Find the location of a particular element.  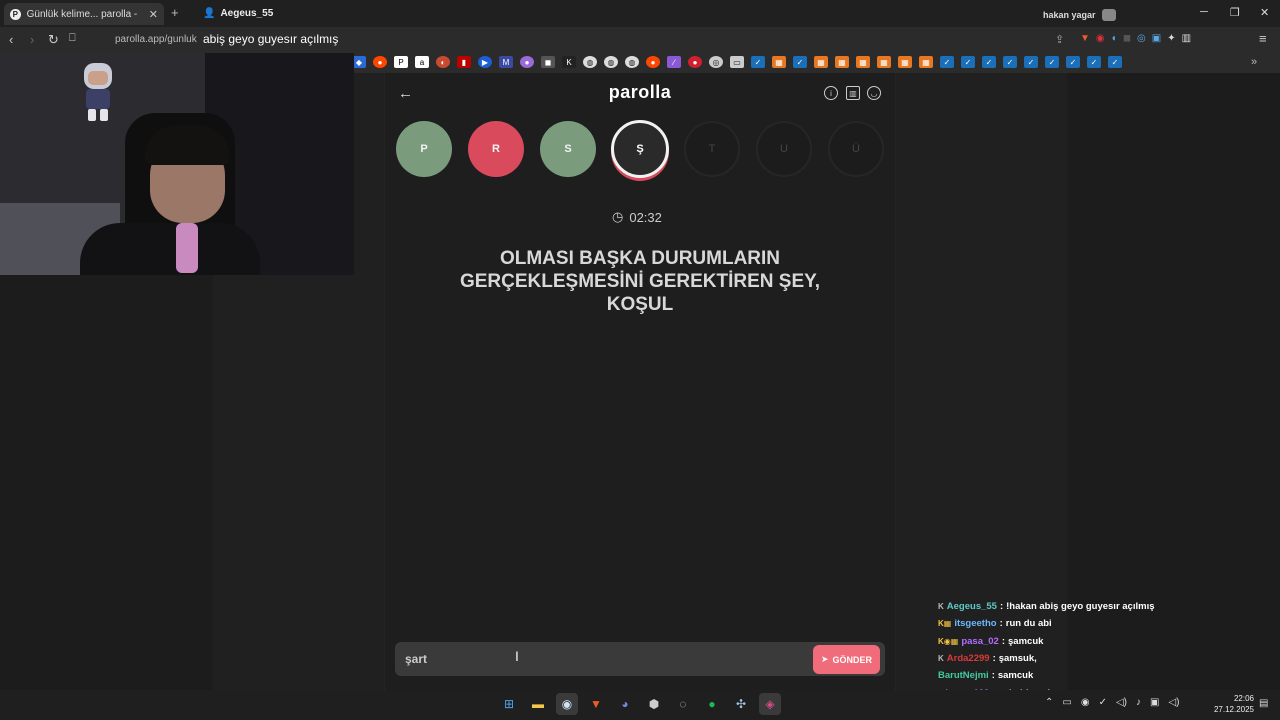

network-icon: ▣ is located at coordinates (1154, 702).